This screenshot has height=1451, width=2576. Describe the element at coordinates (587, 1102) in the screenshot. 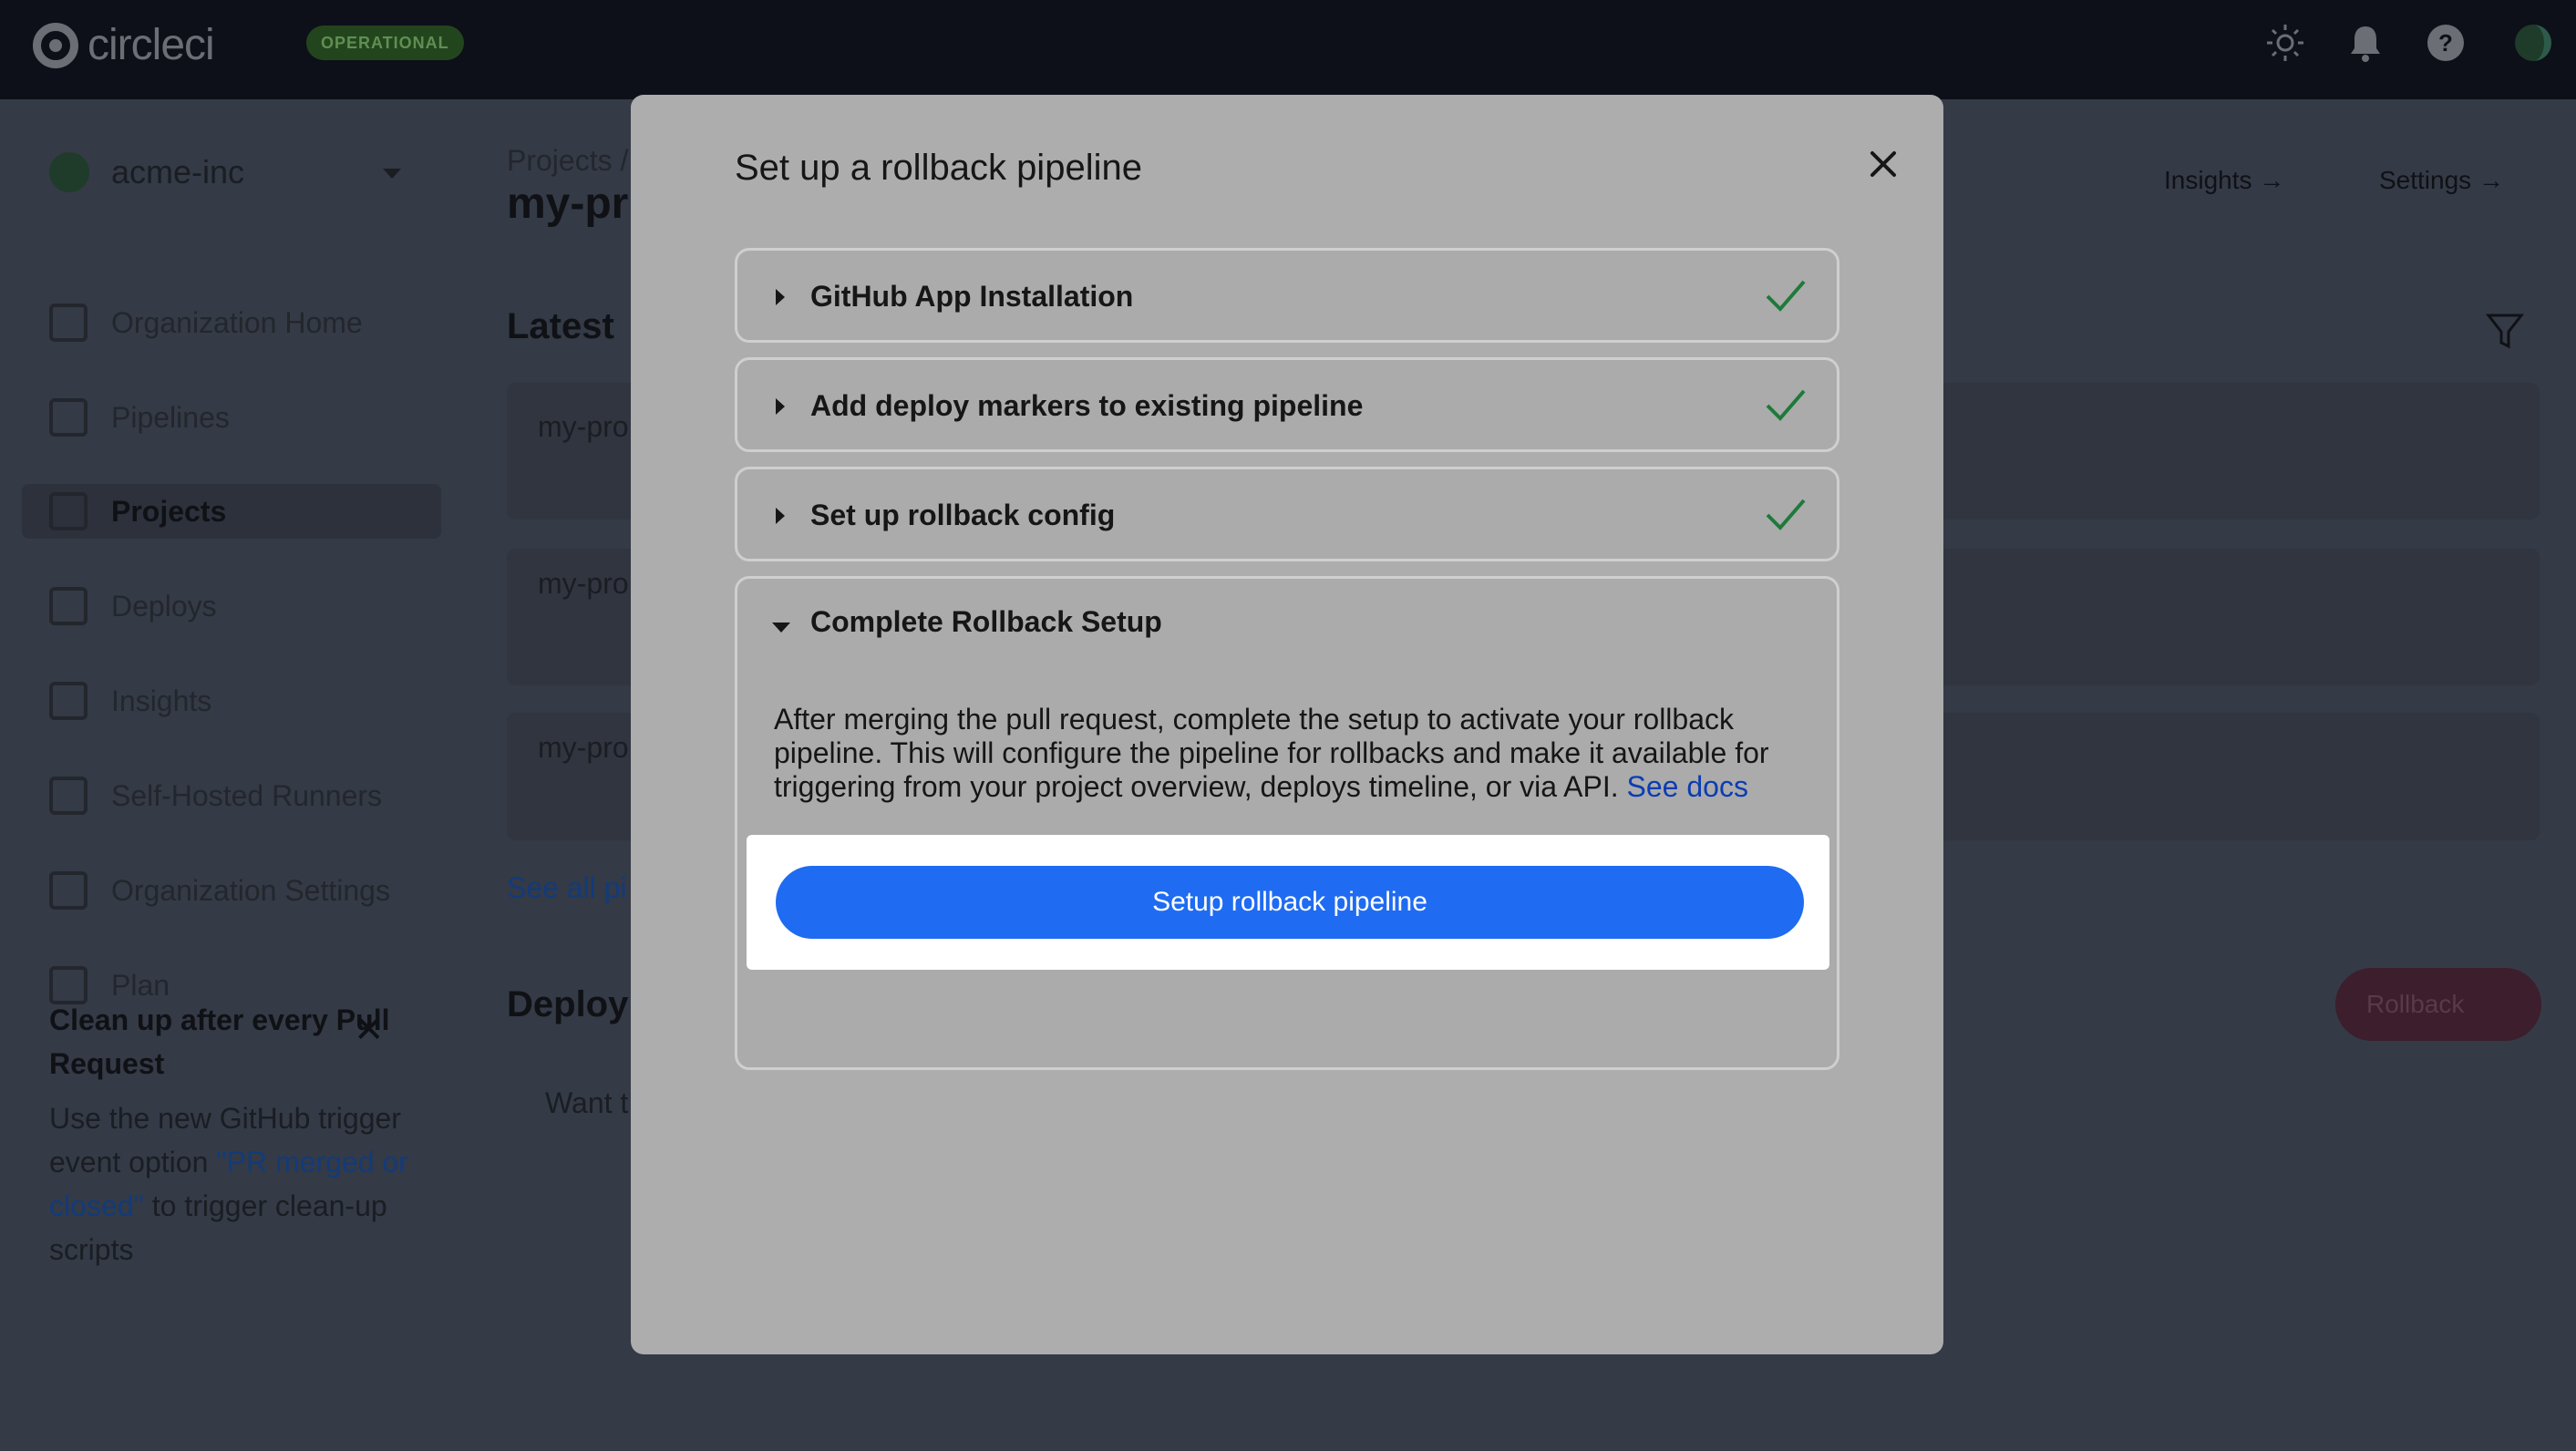

I see `deploys-text: Want t` at that location.